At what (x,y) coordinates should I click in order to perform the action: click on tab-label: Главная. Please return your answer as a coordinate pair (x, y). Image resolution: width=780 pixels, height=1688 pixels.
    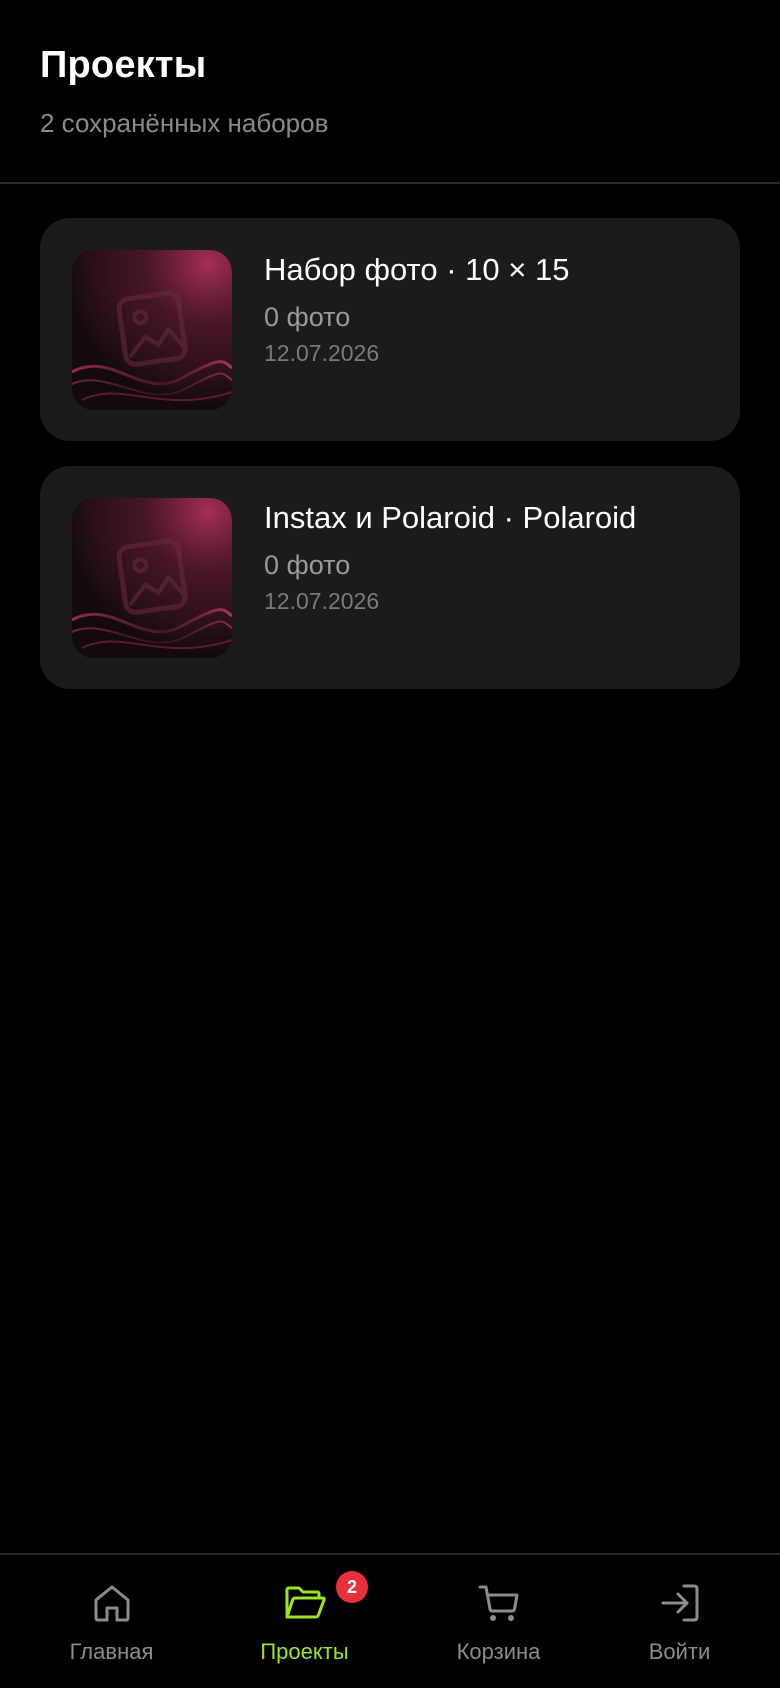
    Looking at the image, I should click on (111, 1651).